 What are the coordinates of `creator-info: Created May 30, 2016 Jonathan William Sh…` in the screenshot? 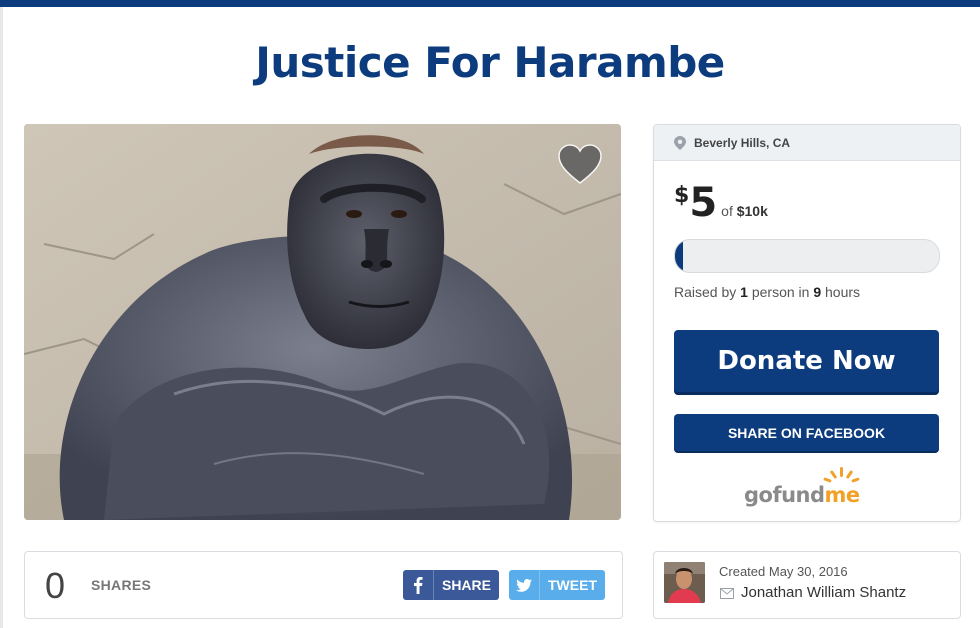 It's located at (807, 585).